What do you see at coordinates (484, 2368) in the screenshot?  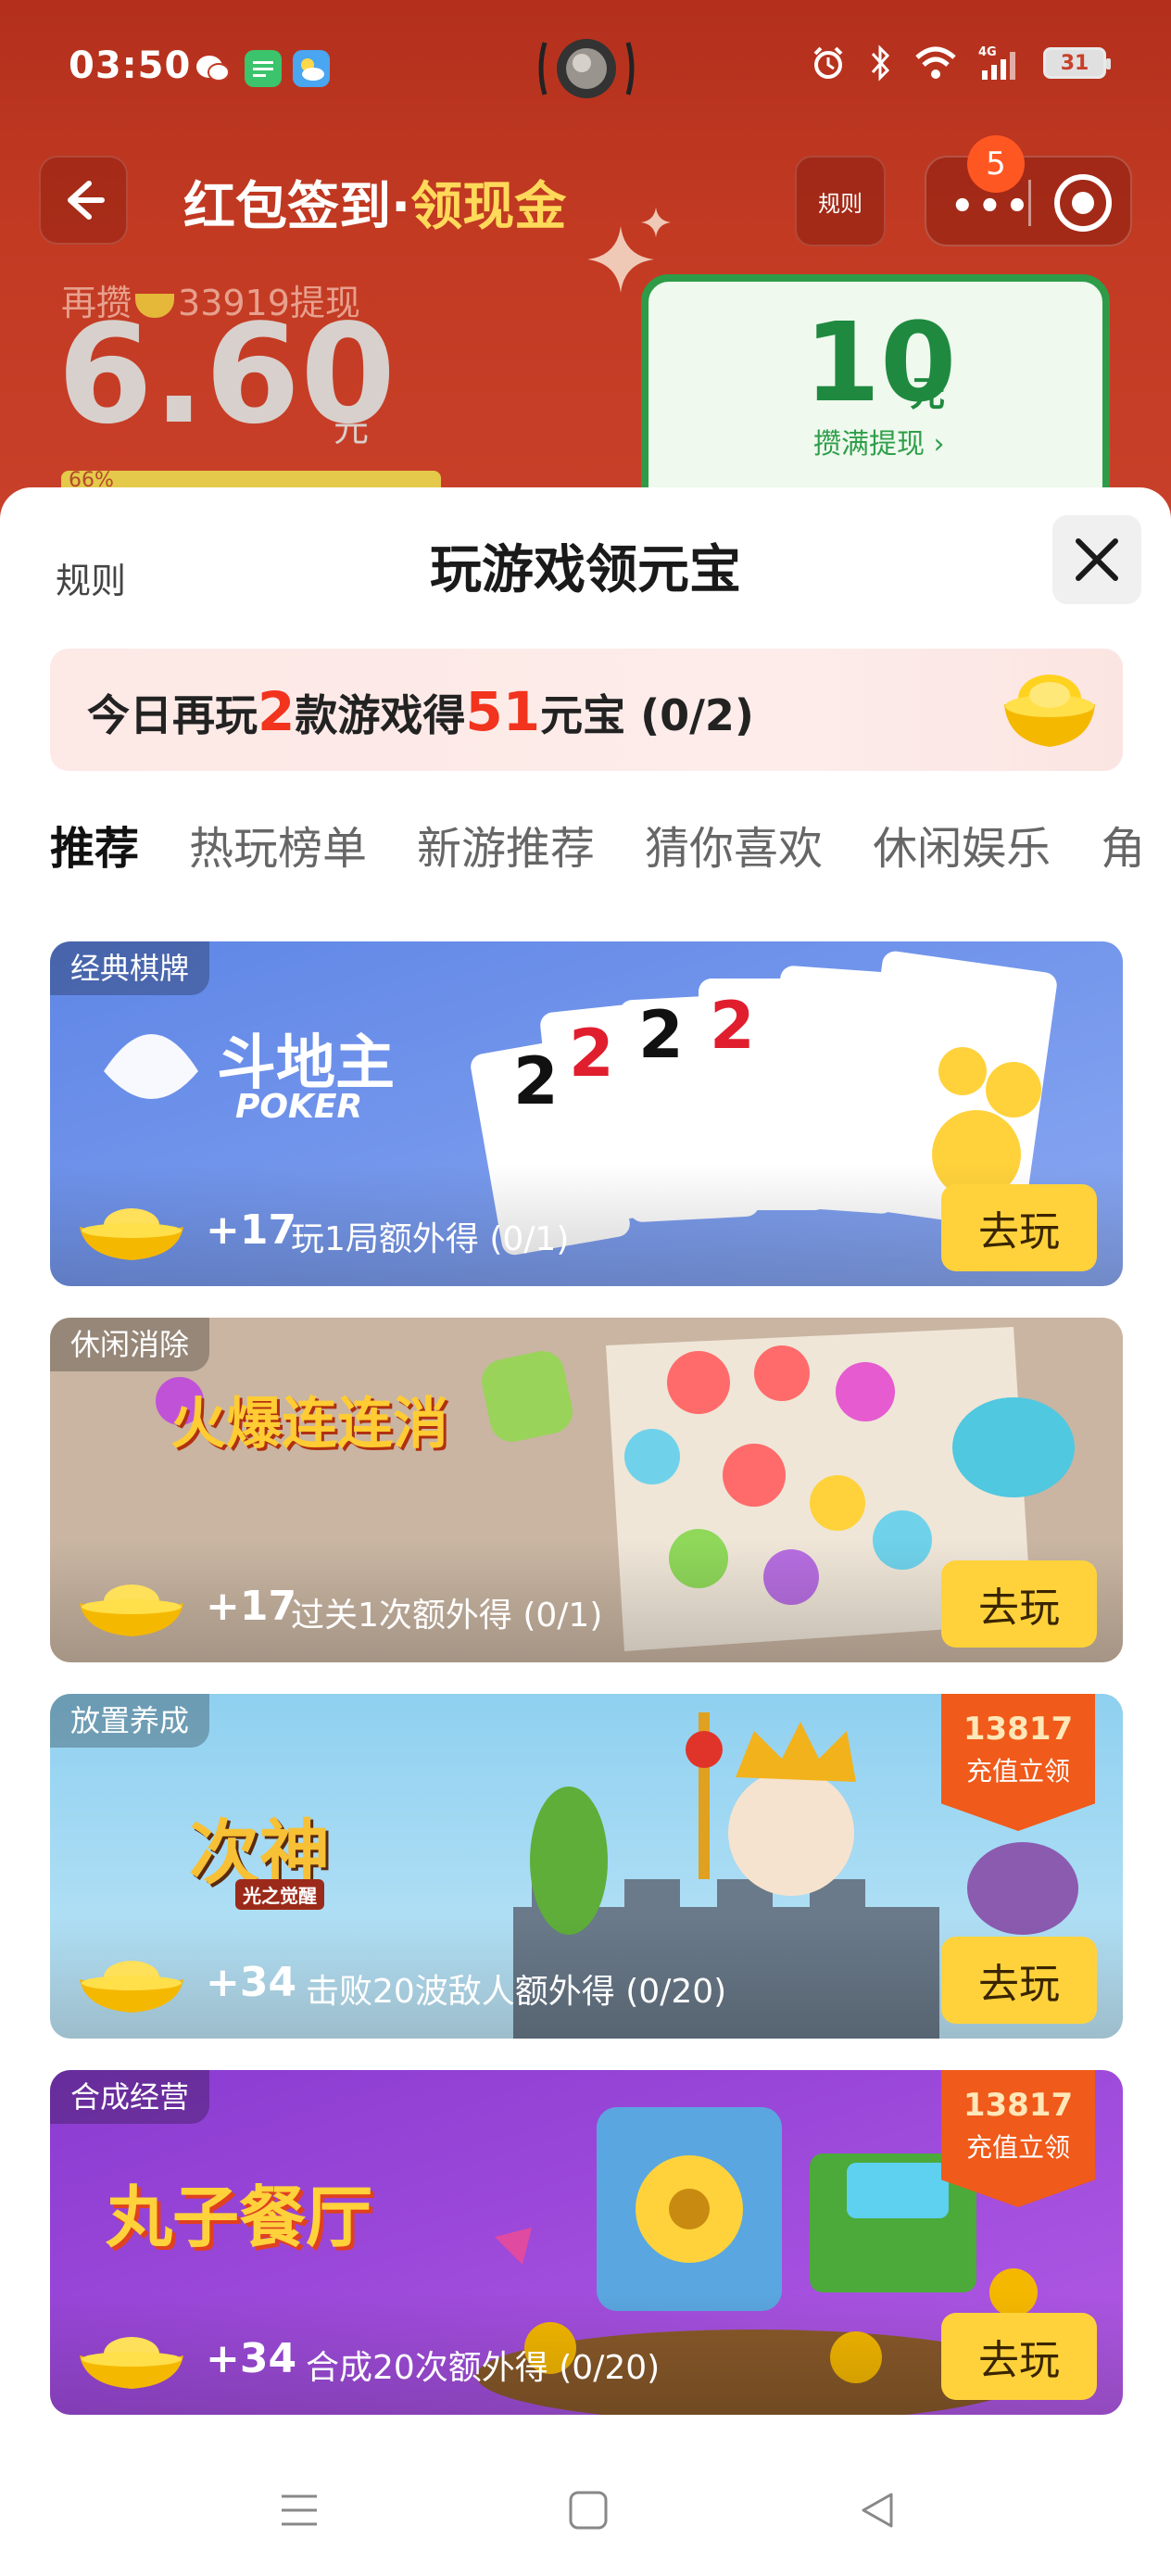 I see `task-description: 合成20次额外得 (0/20)` at bounding box center [484, 2368].